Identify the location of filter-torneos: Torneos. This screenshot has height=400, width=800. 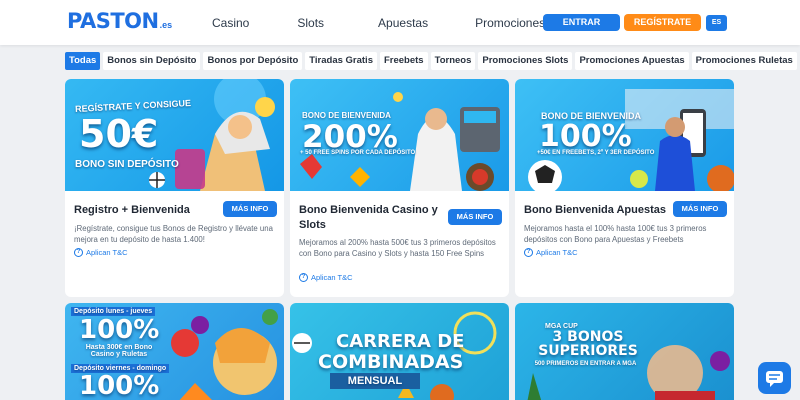
(453, 61).